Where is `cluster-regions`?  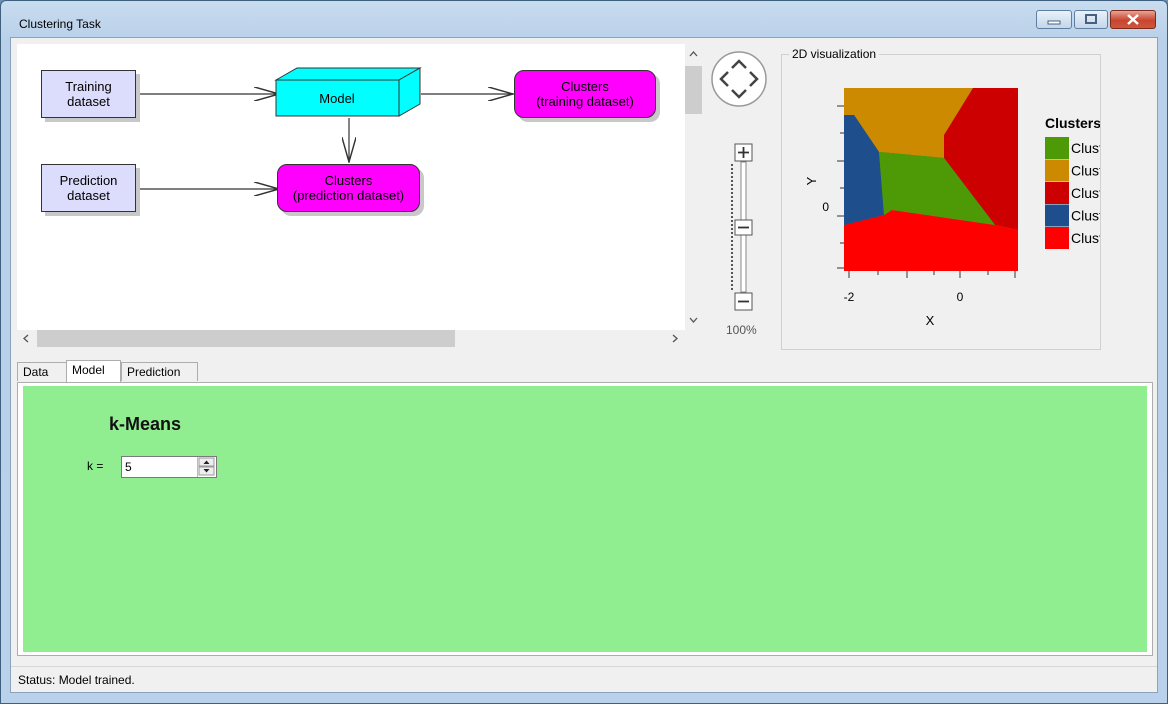
cluster-regions is located at coordinates (931, 179).